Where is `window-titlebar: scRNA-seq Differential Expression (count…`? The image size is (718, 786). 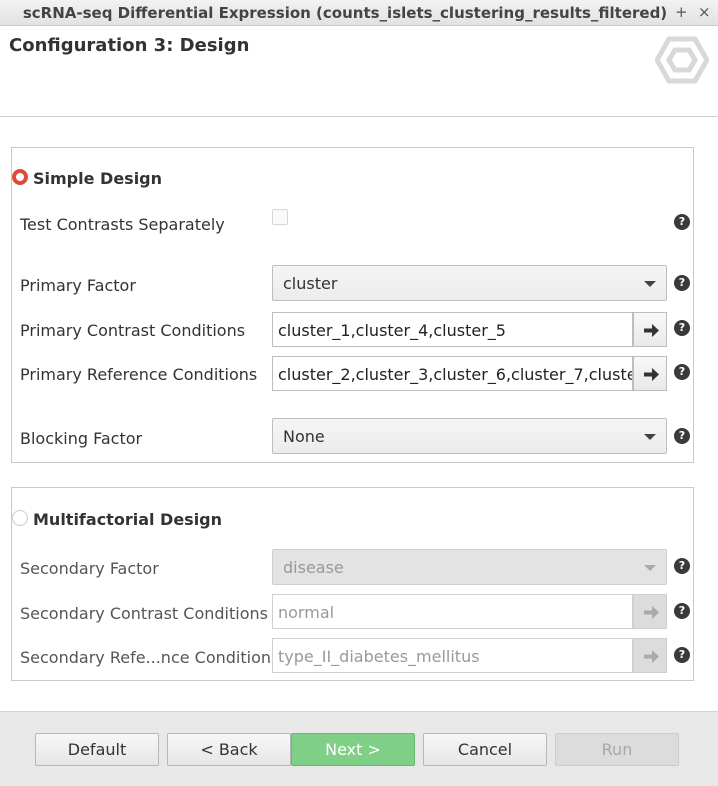
window-titlebar: scRNA-seq Differential Expression (count… is located at coordinates (359, 13).